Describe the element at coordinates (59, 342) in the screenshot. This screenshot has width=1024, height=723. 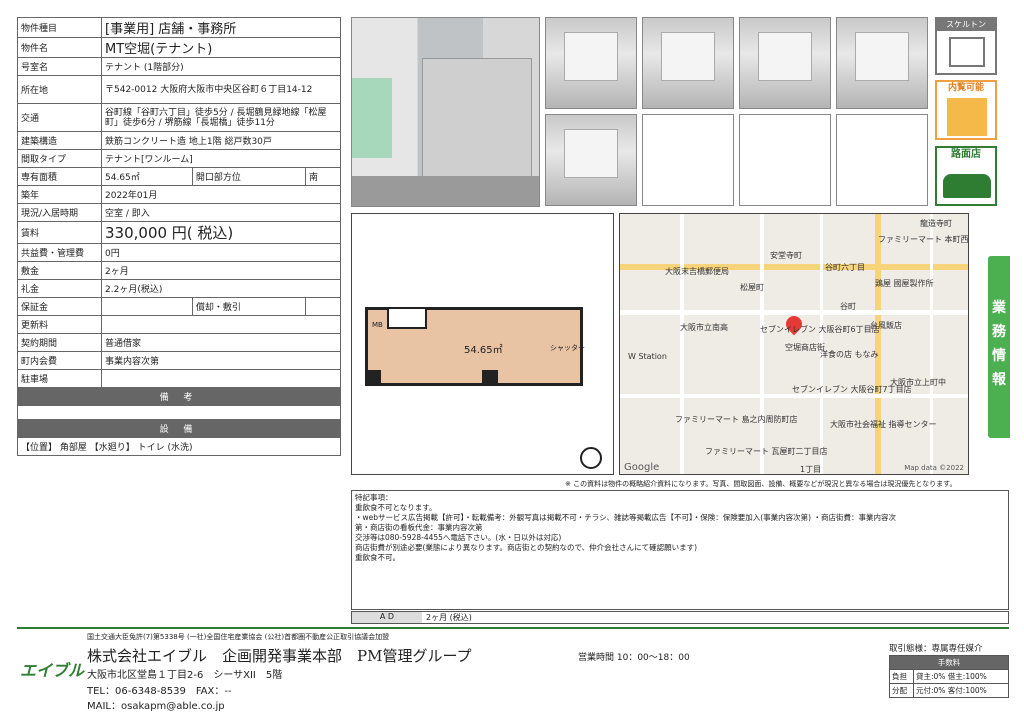
I see `spec-key: 契約期間` at that location.